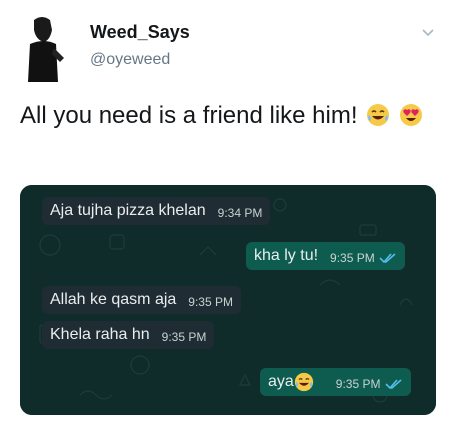 This screenshot has width=450, height=429. I want to click on message-text: Khela raha hn, so click(100, 334).